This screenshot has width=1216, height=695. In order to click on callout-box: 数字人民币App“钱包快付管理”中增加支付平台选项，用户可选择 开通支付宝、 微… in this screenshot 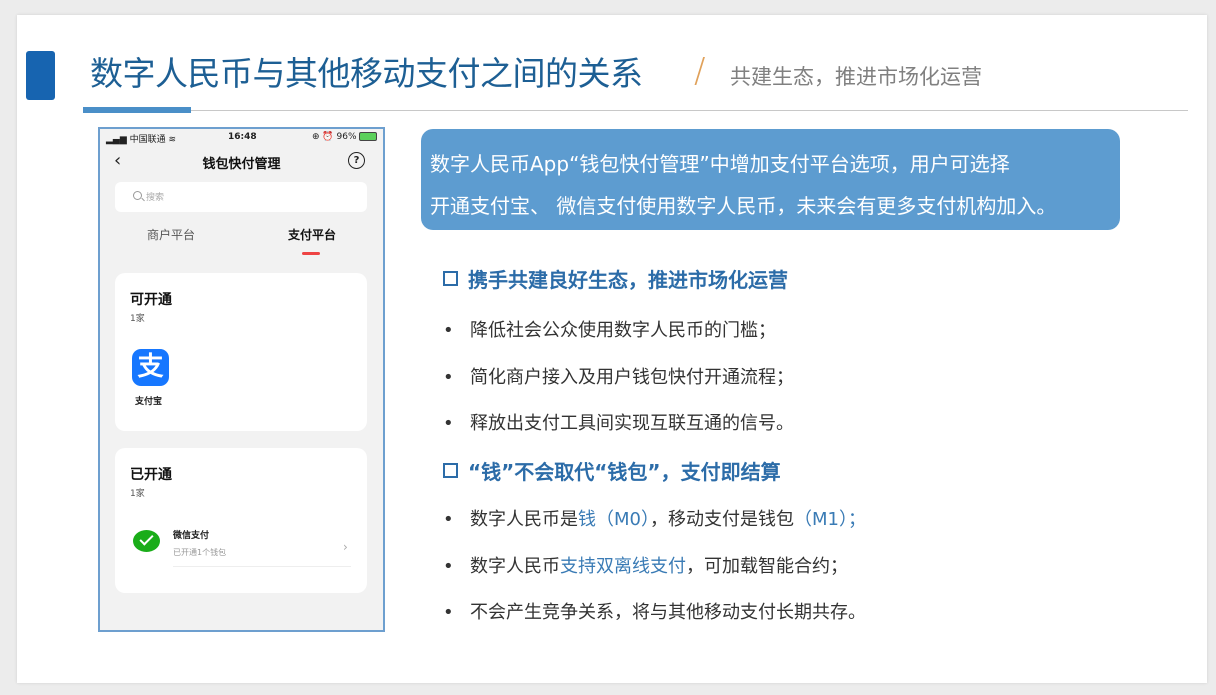, I will do `click(770, 179)`.